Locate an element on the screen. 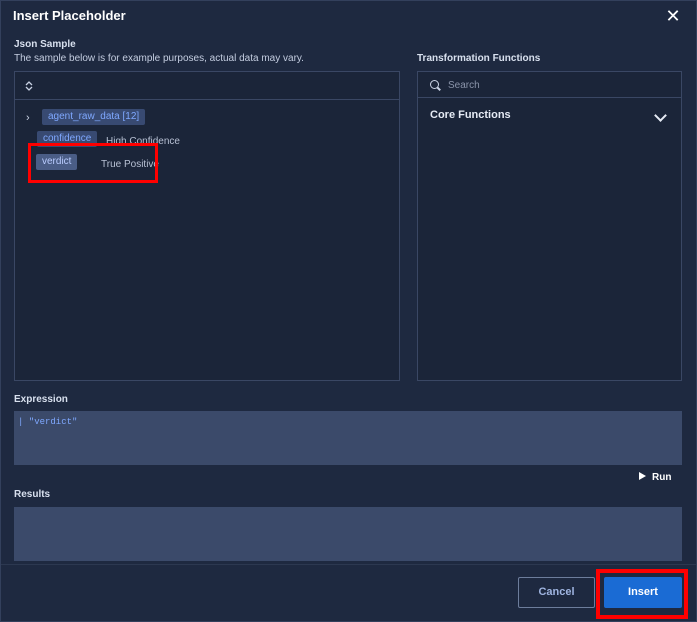 This screenshot has height=622, width=697. json-toolbar is located at coordinates (207, 86).